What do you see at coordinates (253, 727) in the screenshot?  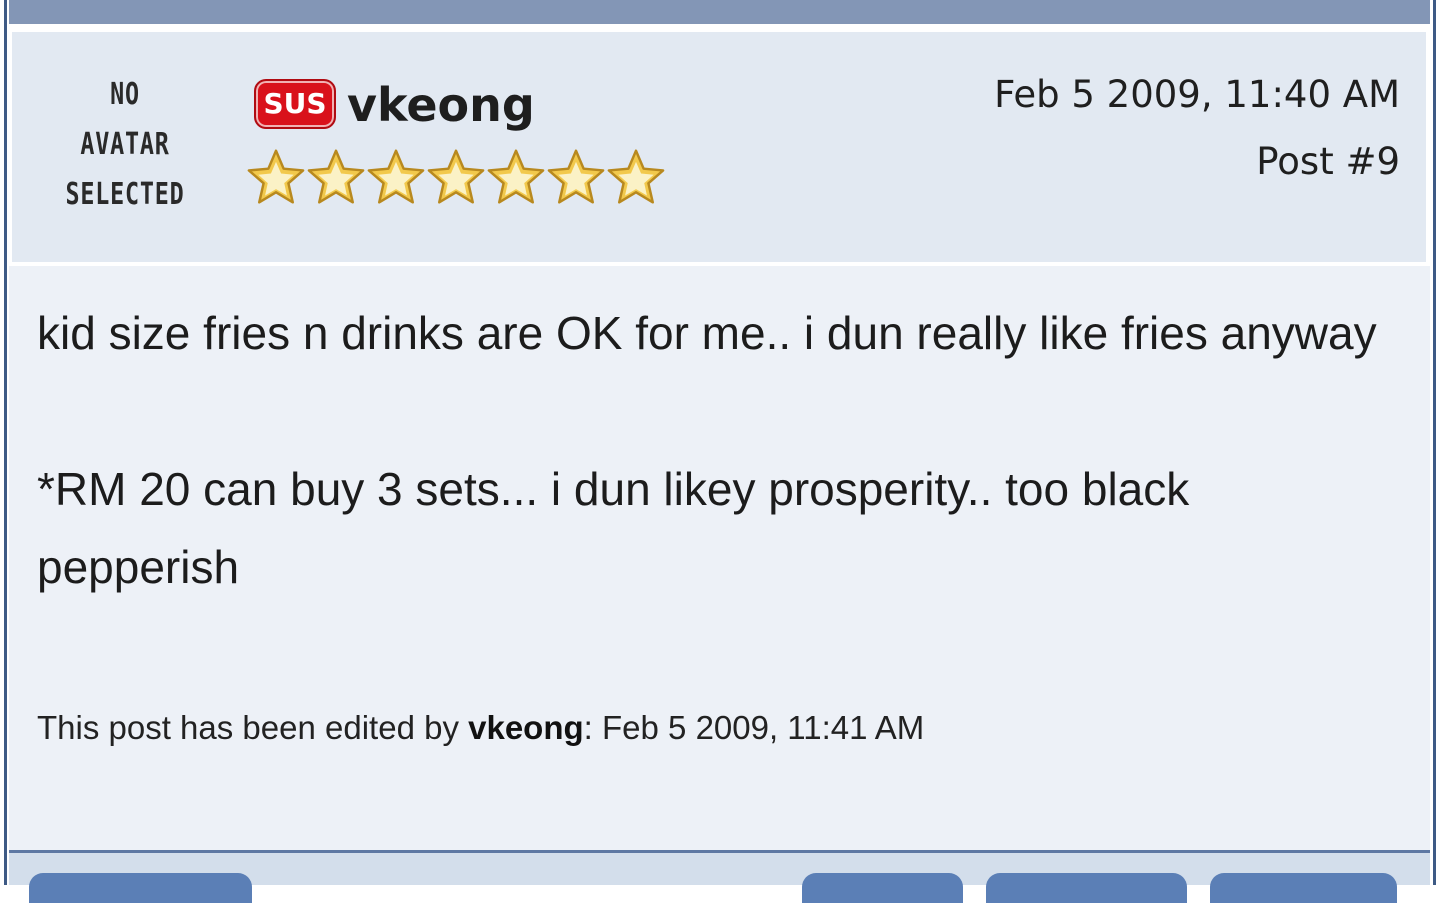 I see `edit-note-prefix: This post has been edited by` at bounding box center [253, 727].